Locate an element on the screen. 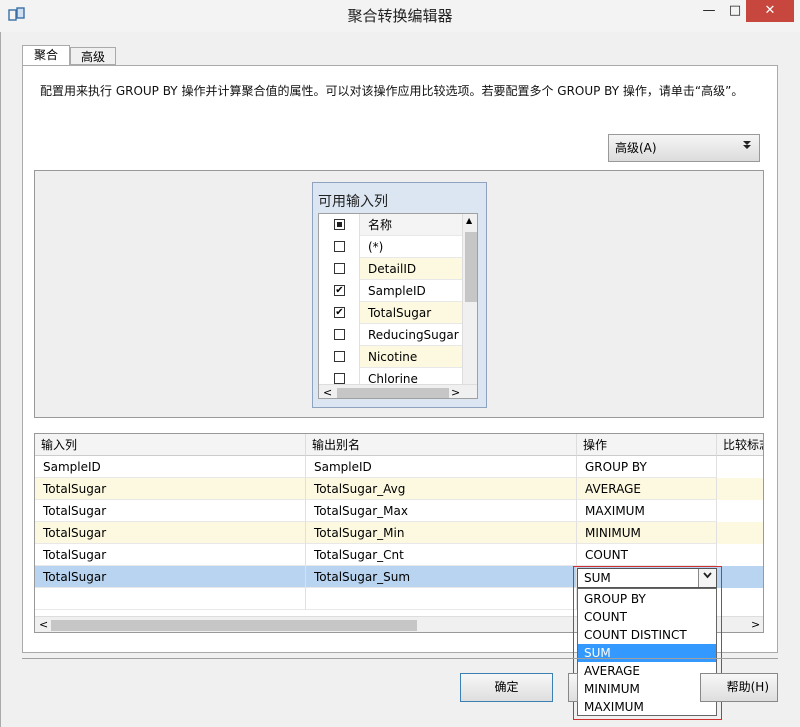  scroll-up-icon: ▲ is located at coordinates (469, 220).